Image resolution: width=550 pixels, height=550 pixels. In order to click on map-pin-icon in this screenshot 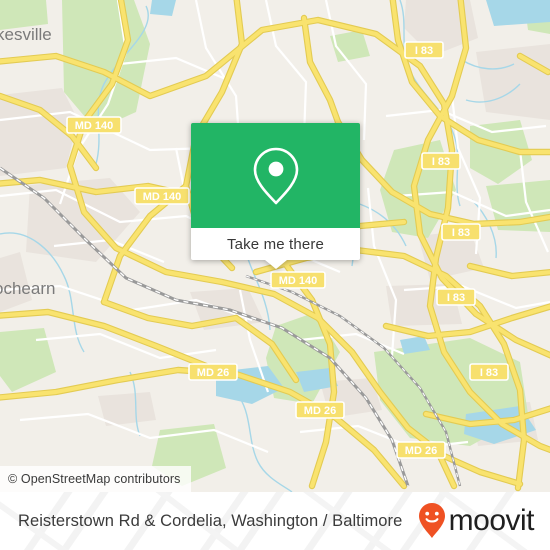, I will do `click(275, 175)`.